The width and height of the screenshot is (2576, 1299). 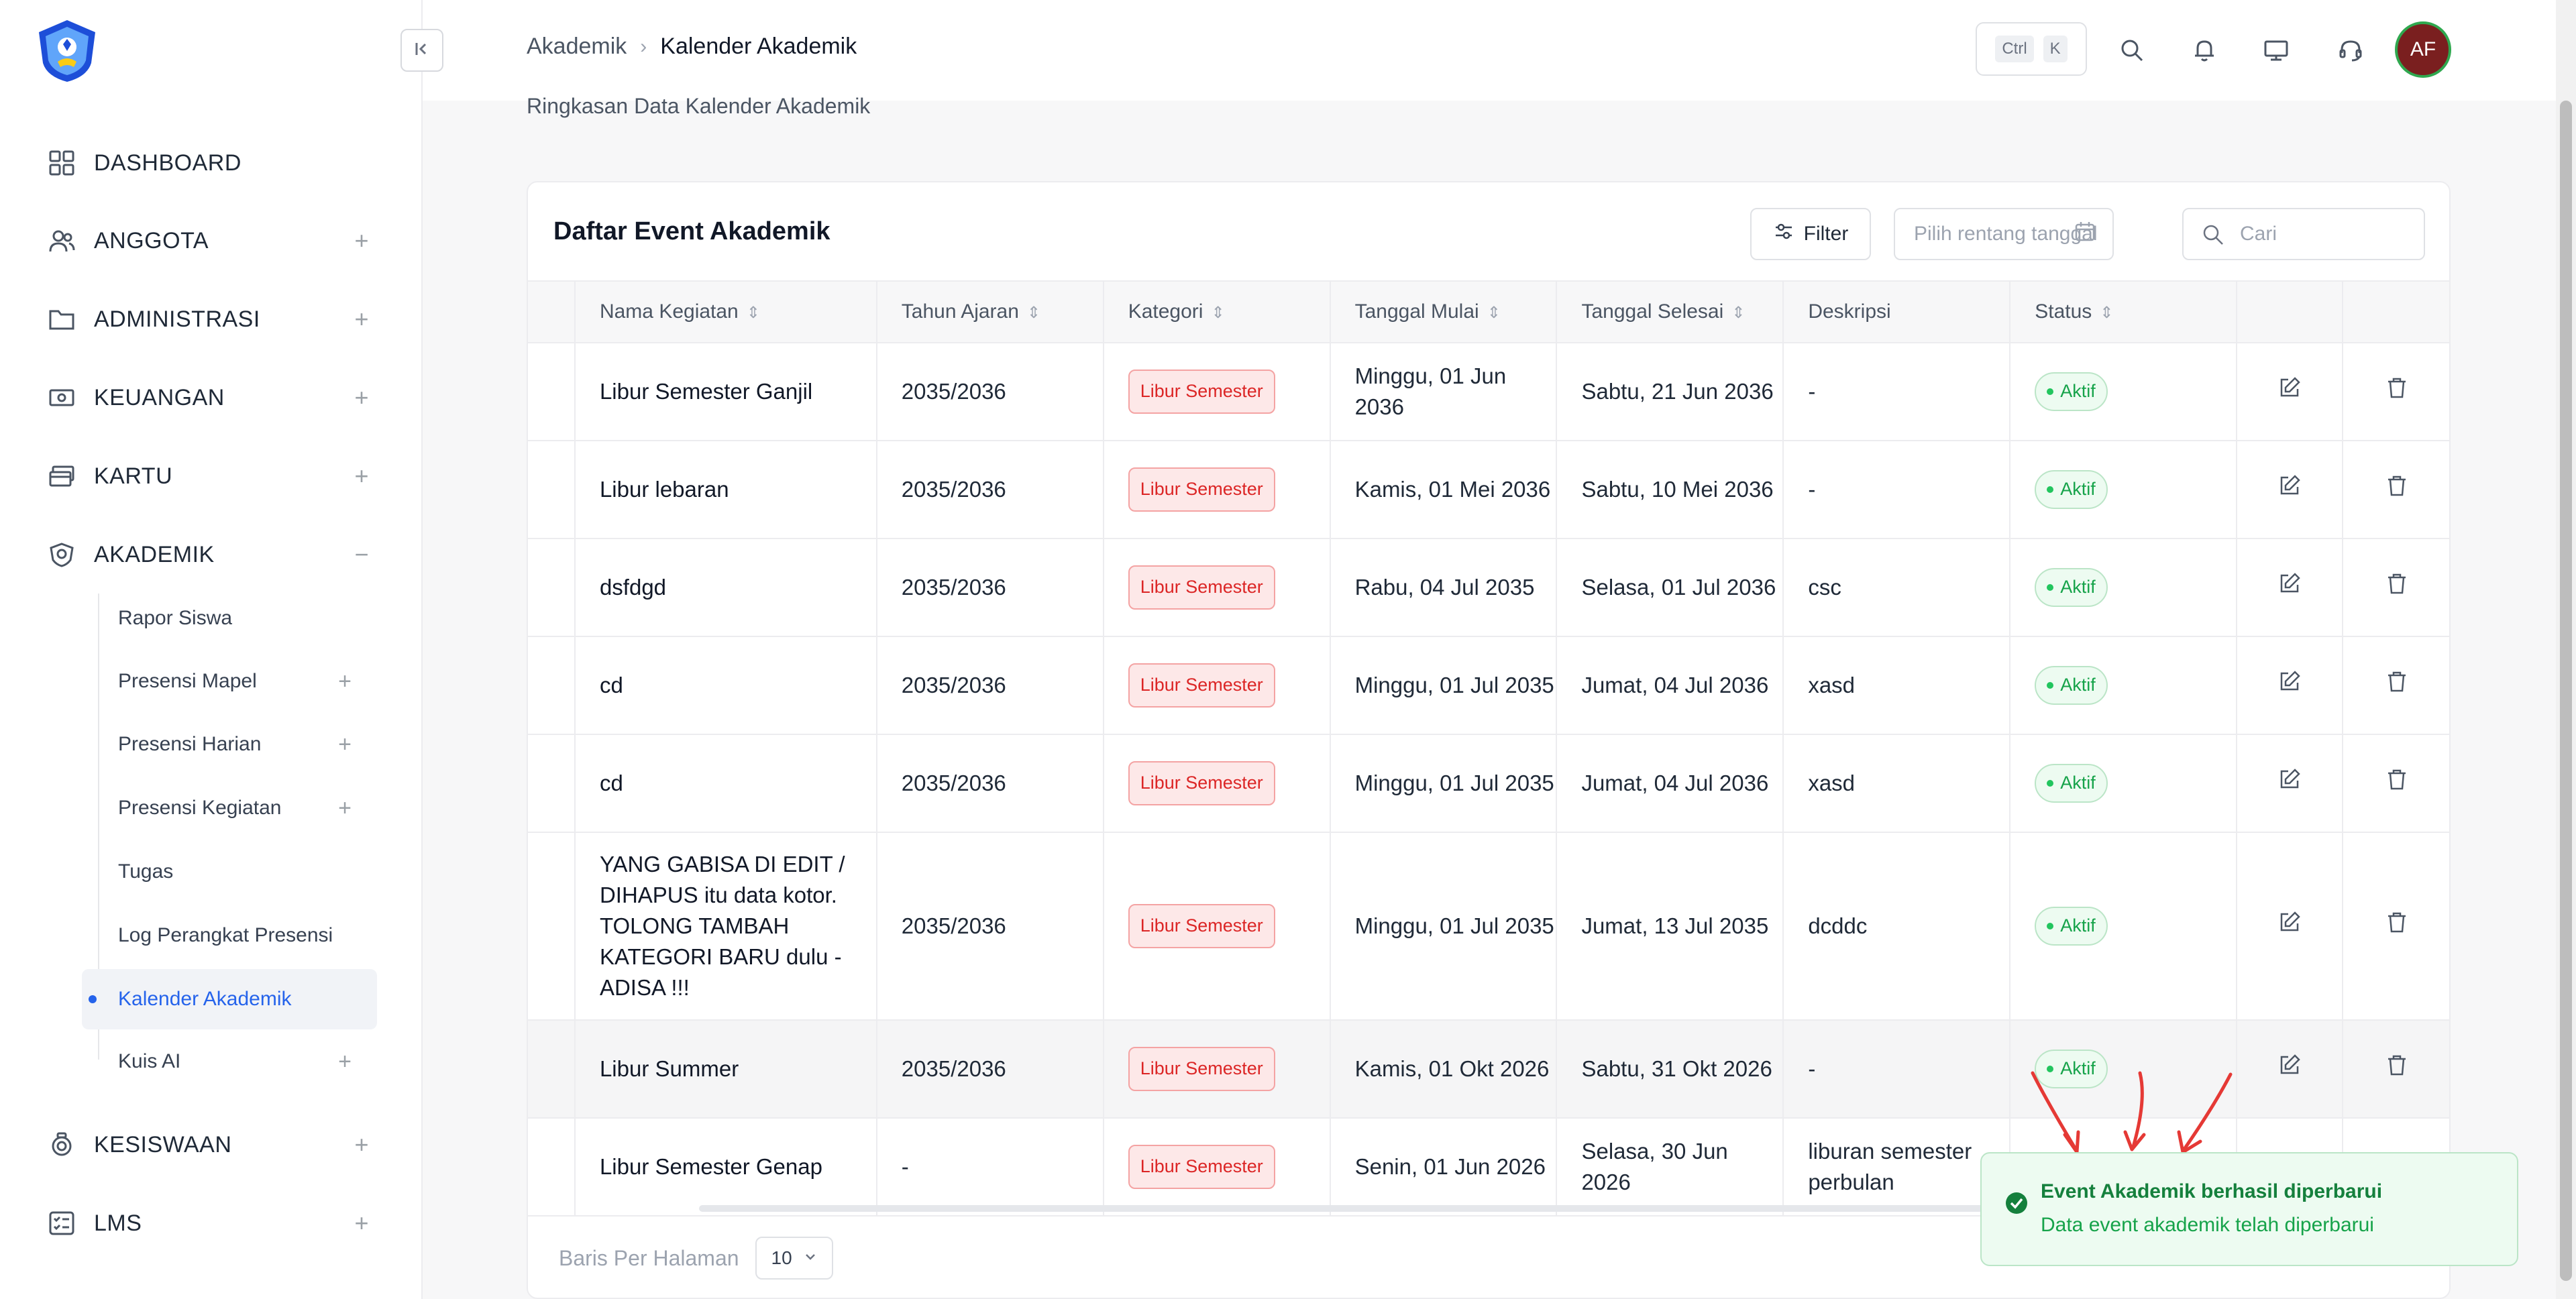 I want to click on filter-button: Filter, so click(x=1810, y=234).